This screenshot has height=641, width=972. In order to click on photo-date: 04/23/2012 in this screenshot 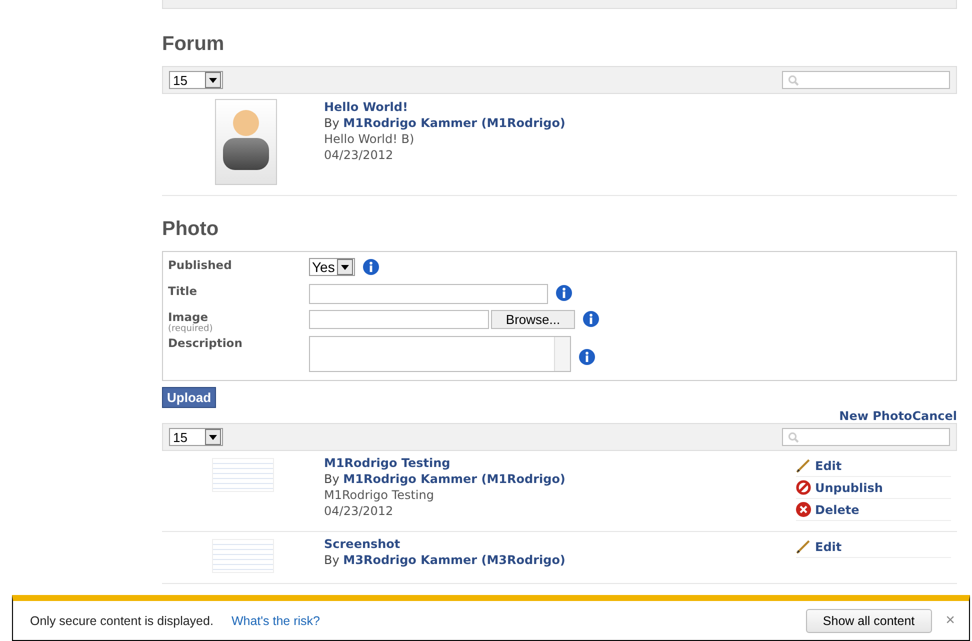, I will do `click(359, 511)`.